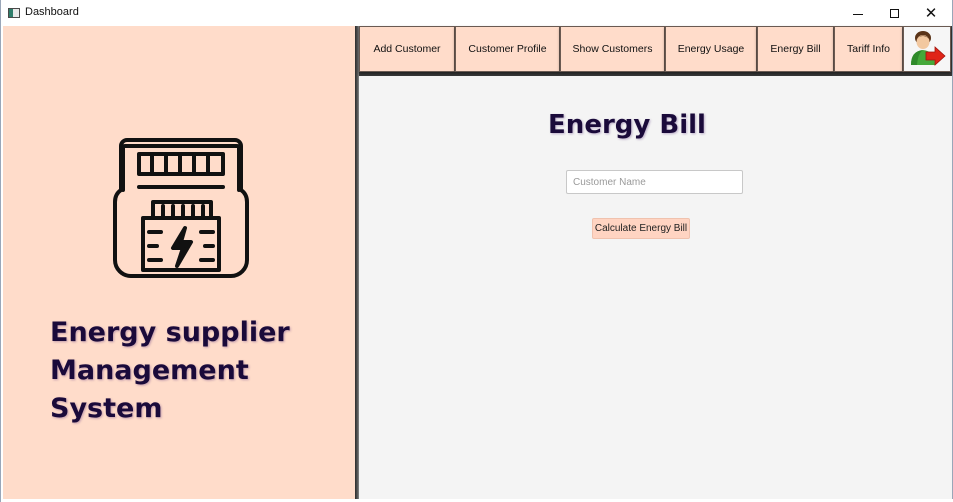 Image resolution: width=953 pixels, height=502 pixels. What do you see at coordinates (711, 49) in the screenshot?
I see `nav-energy-usage-button: Energy Usage` at bounding box center [711, 49].